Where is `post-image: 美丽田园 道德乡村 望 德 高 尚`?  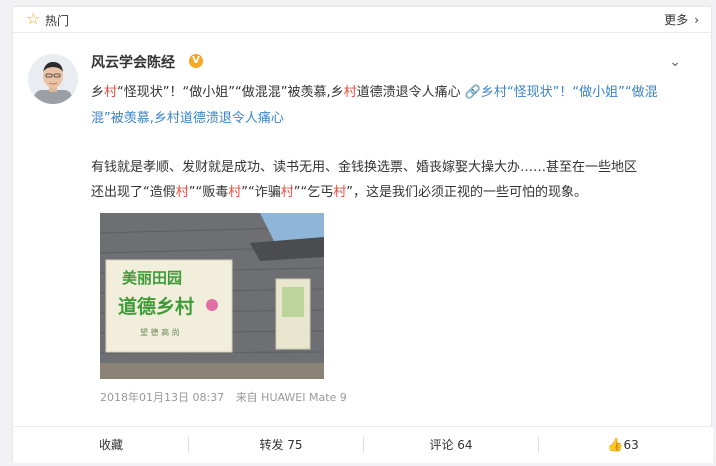
post-image: 美丽田园 道德乡村 望 德 高 尚 is located at coordinates (212, 296).